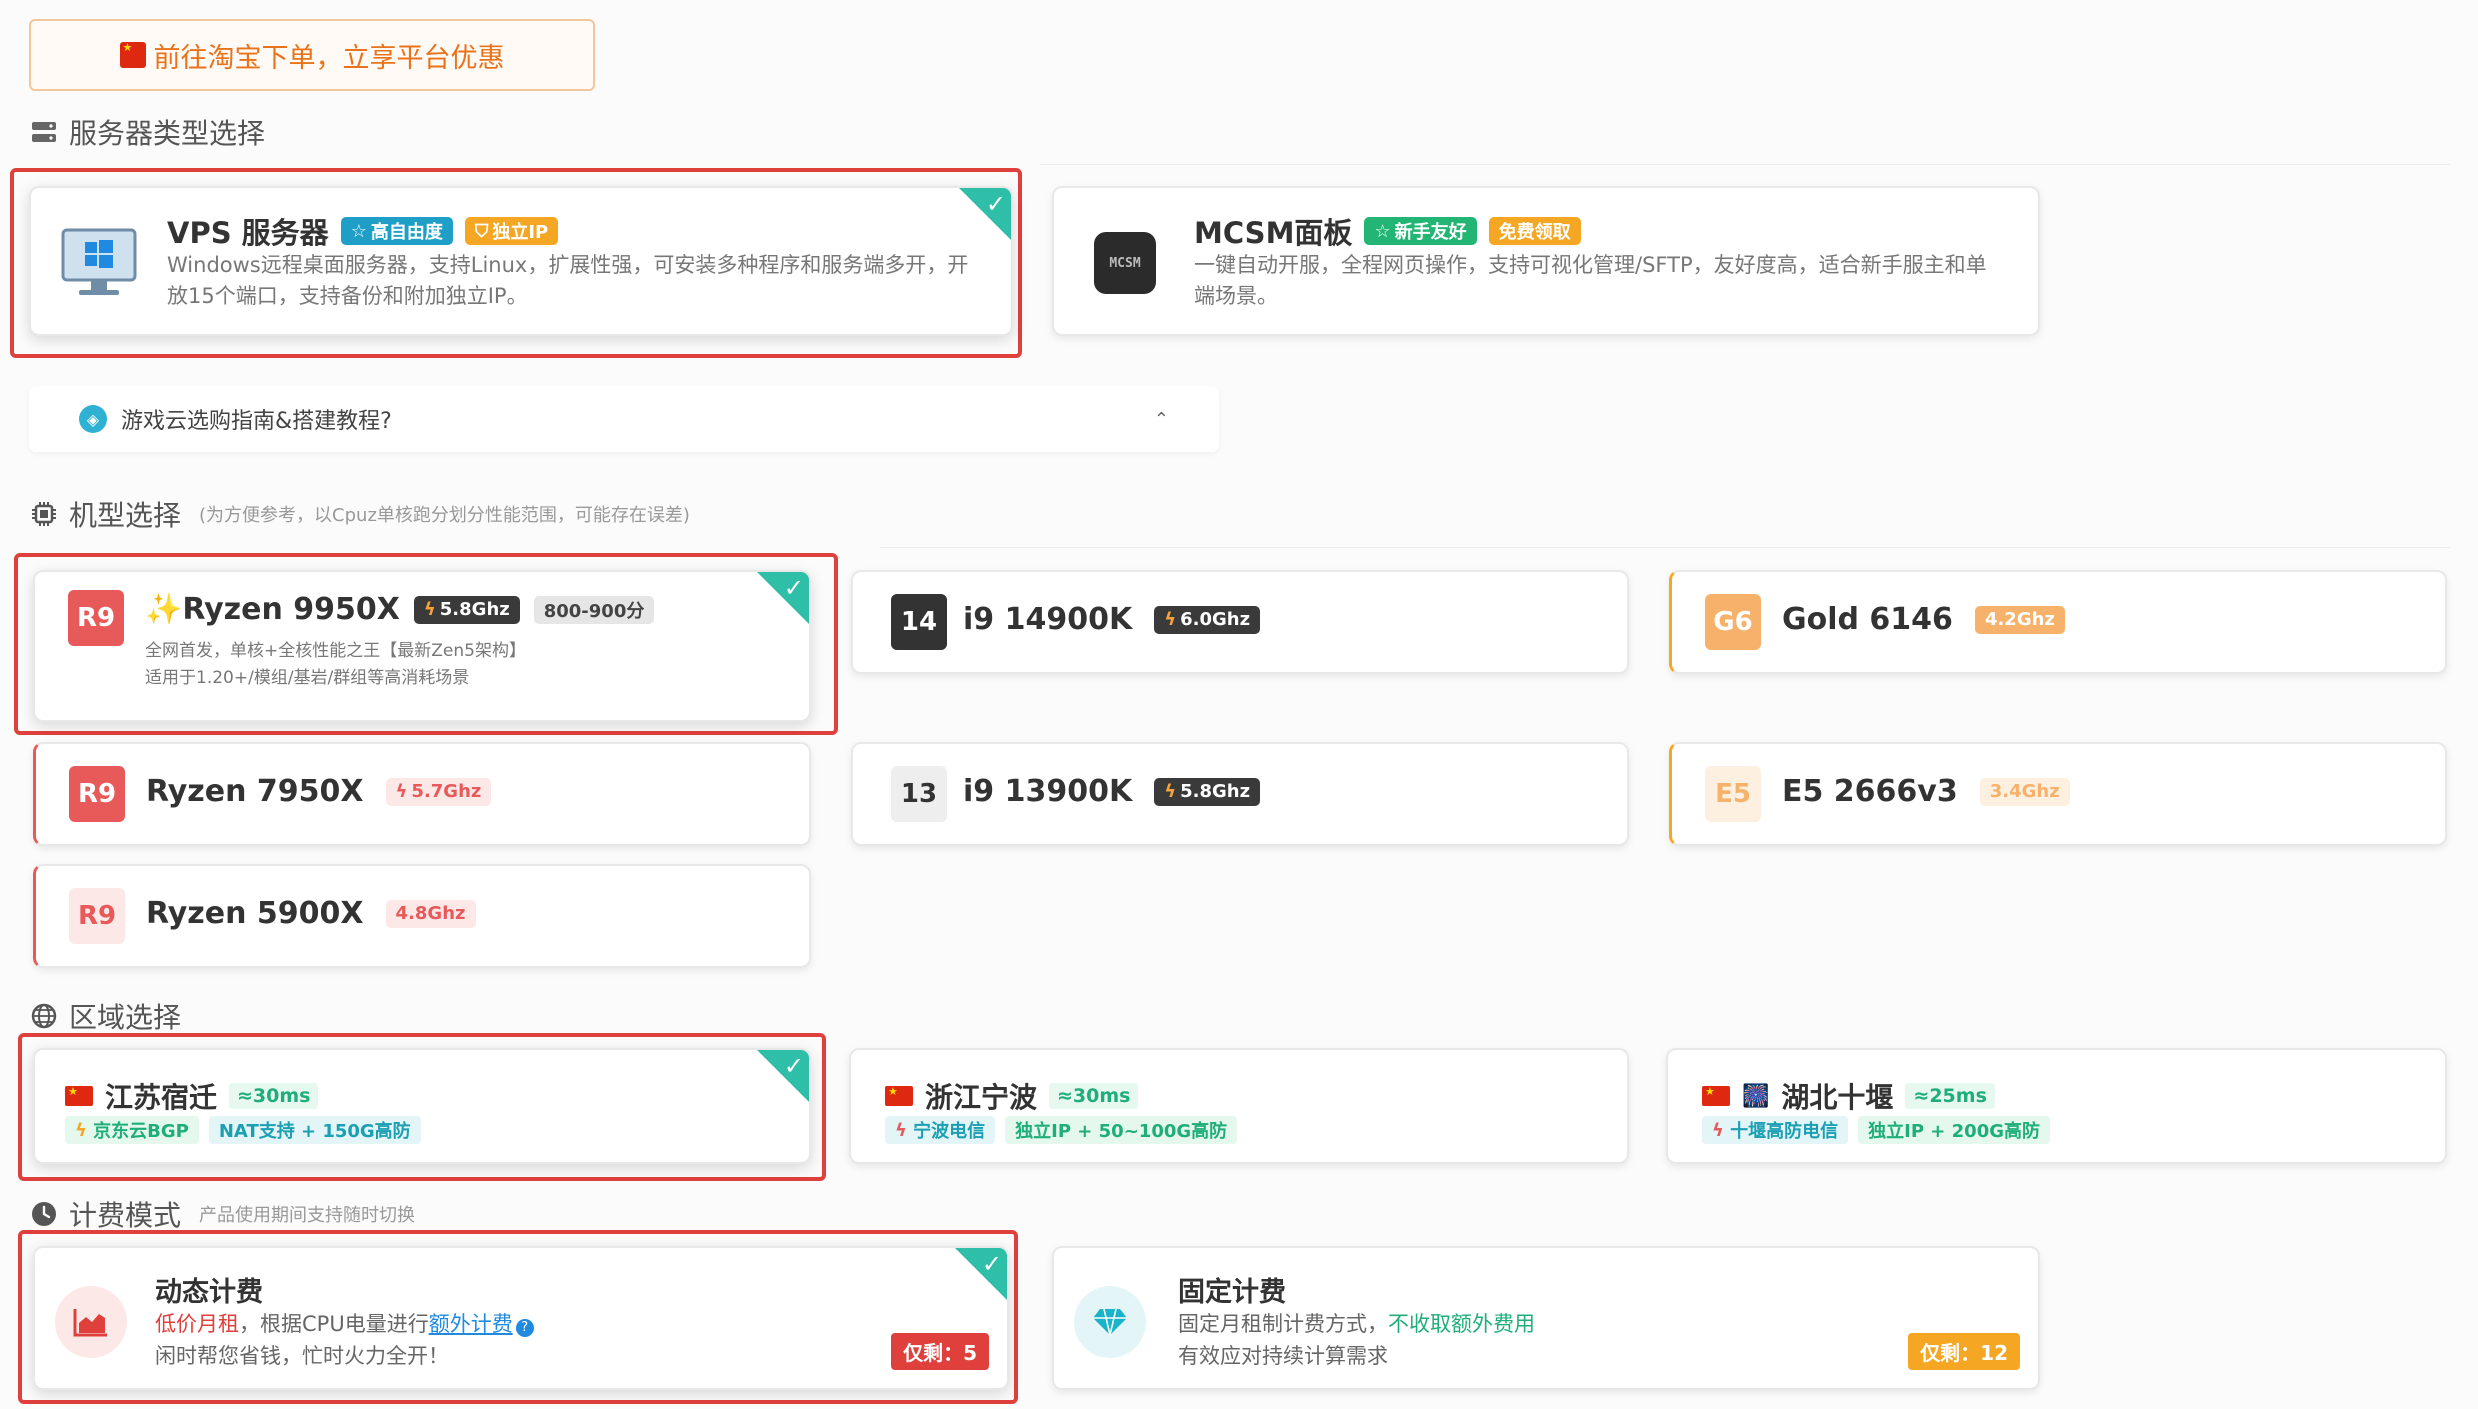 The height and width of the screenshot is (1409, 2478). What do you see at coordinates (396, 231) in the screenshot?
I see `vps-badge-freedom: ☆ 高自由度` at bounding box center [396, 231].